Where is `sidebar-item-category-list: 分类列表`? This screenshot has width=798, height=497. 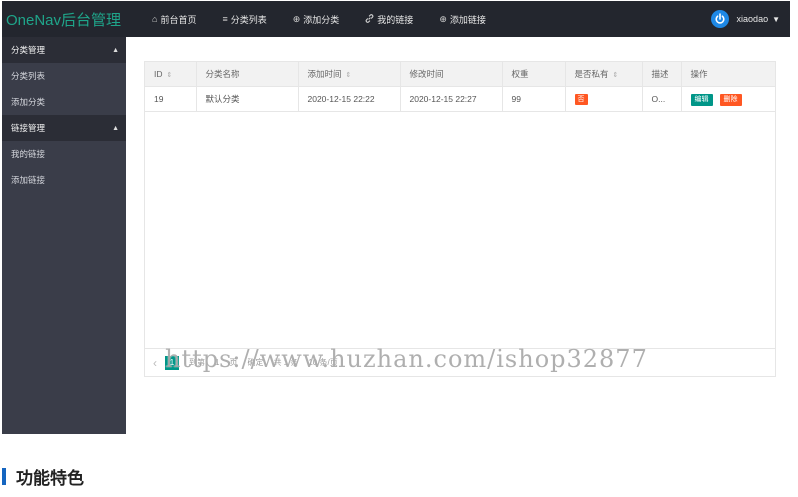 sidebar-item-category-list: 分类列表 is located at coordinates (64, 76).